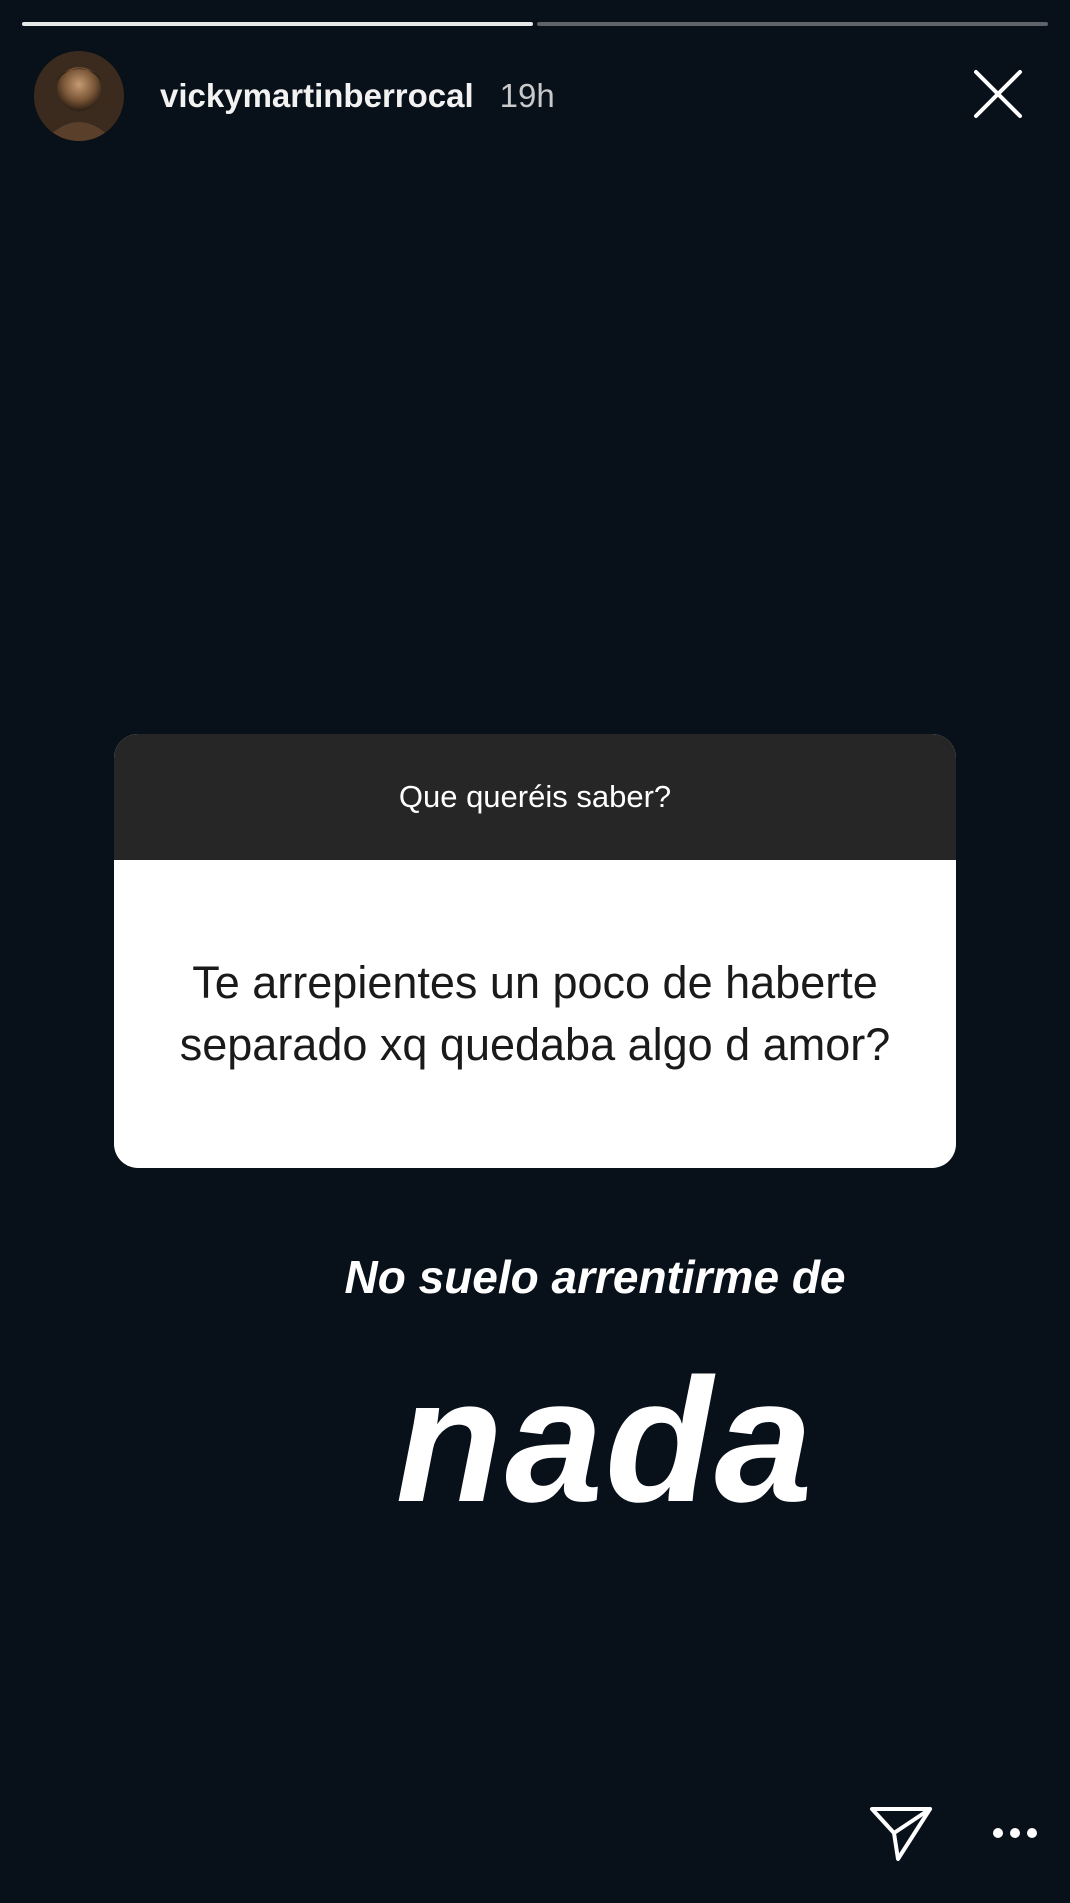  I want to click on avatar, so click(79, 96).